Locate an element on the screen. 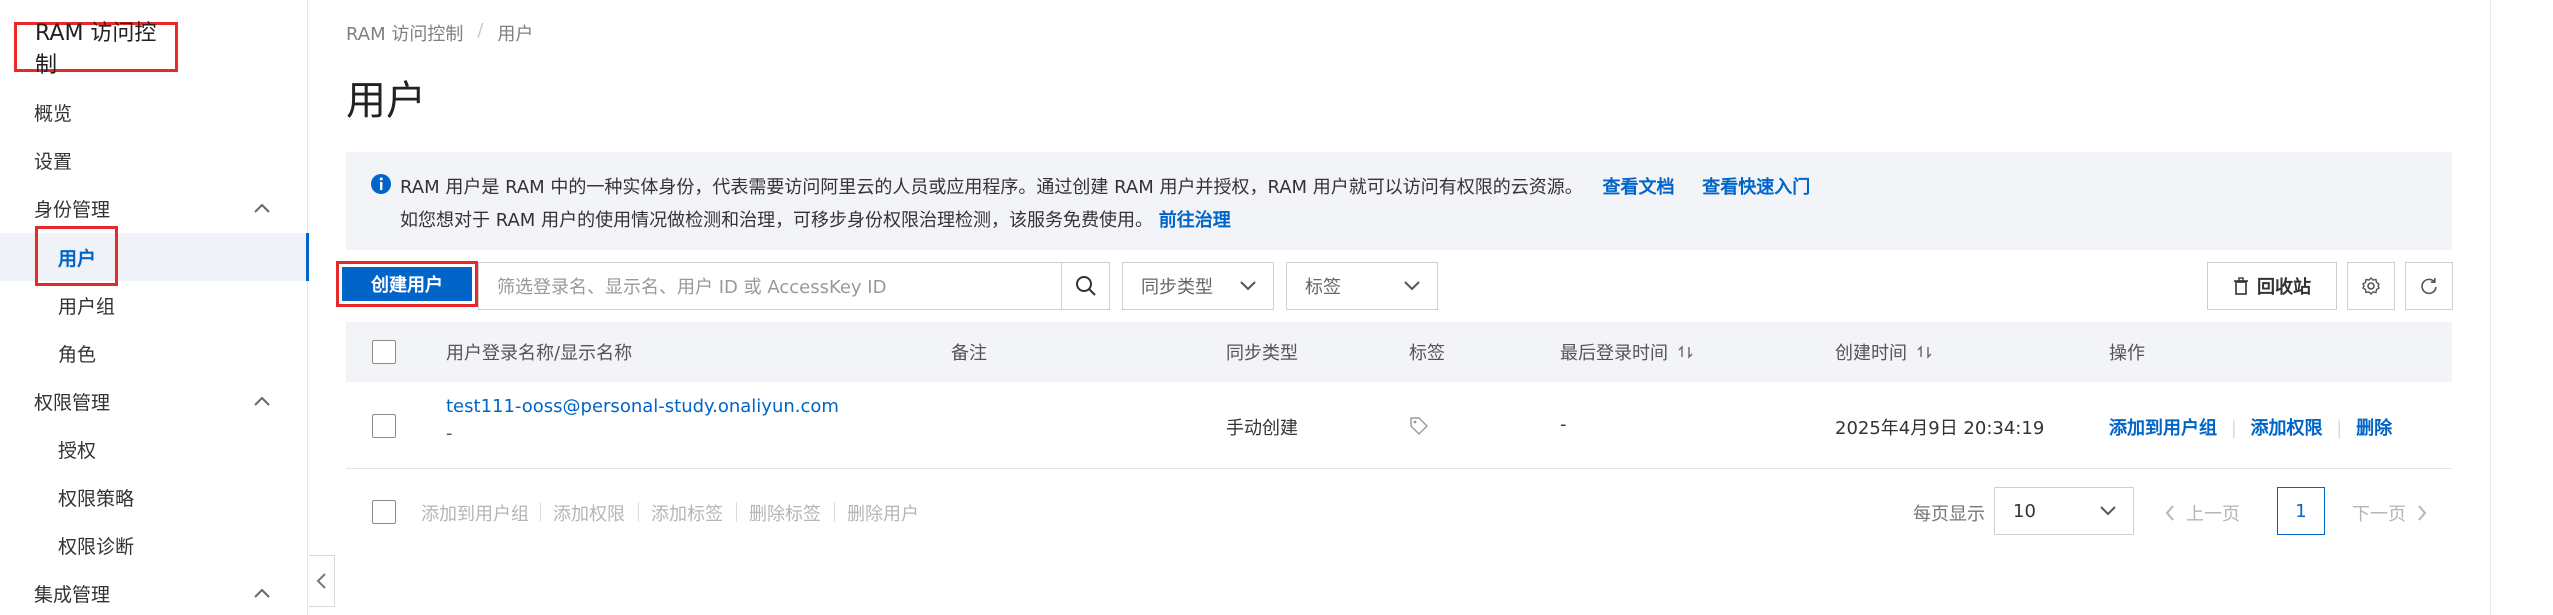 The image size is (2553, 615). next-page-button: 下一页 is located at coordinates (2390, 513).